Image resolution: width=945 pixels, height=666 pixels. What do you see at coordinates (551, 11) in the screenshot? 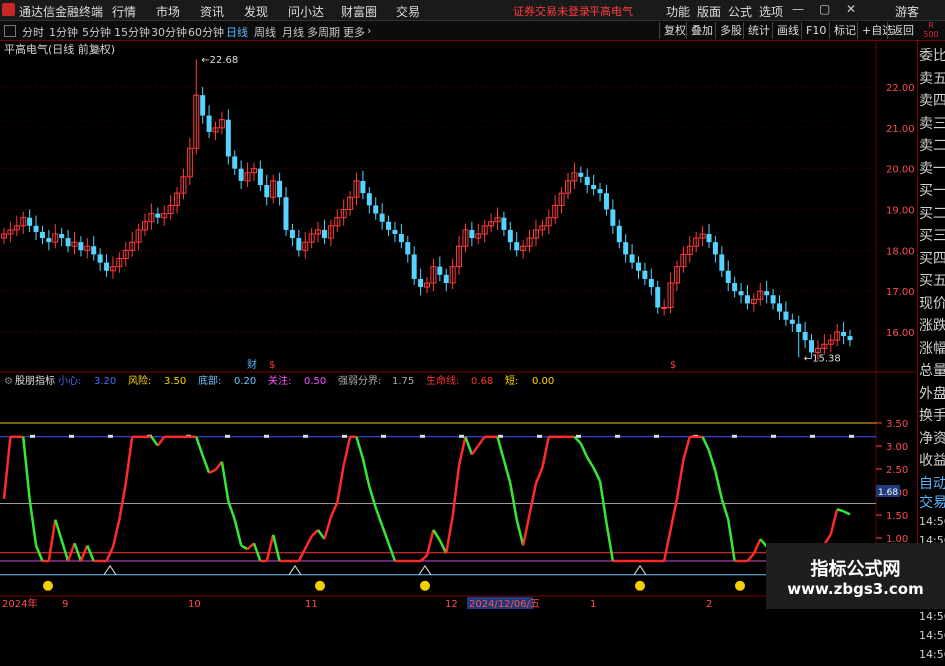
I see `broker-status: 证券交易未登录` at bounding box center [551, 11].